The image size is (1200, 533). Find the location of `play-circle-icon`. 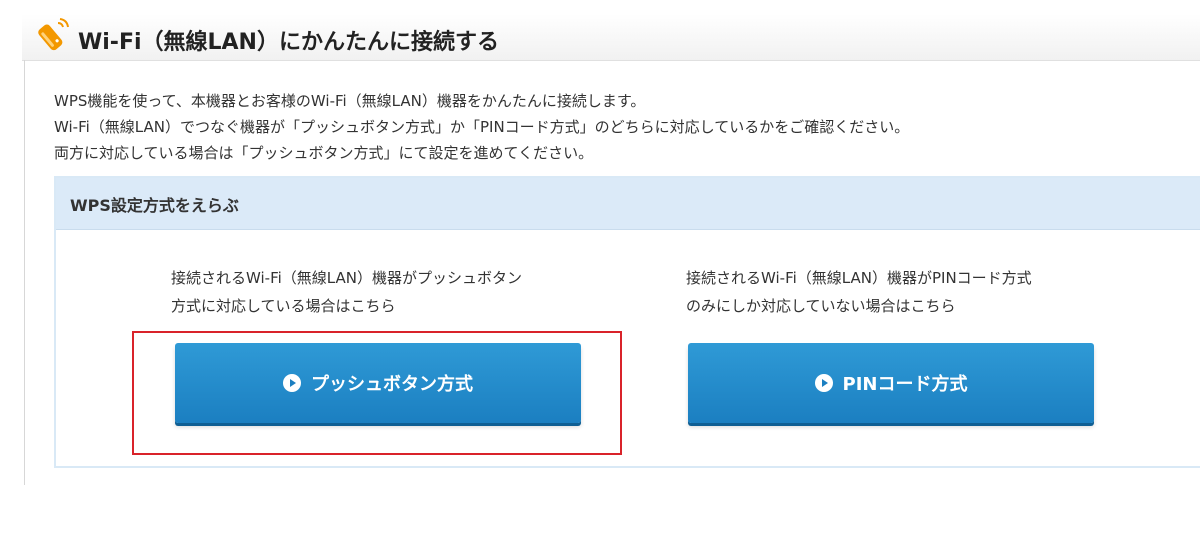

play-circle-icon is located at coordinates (823, 383).